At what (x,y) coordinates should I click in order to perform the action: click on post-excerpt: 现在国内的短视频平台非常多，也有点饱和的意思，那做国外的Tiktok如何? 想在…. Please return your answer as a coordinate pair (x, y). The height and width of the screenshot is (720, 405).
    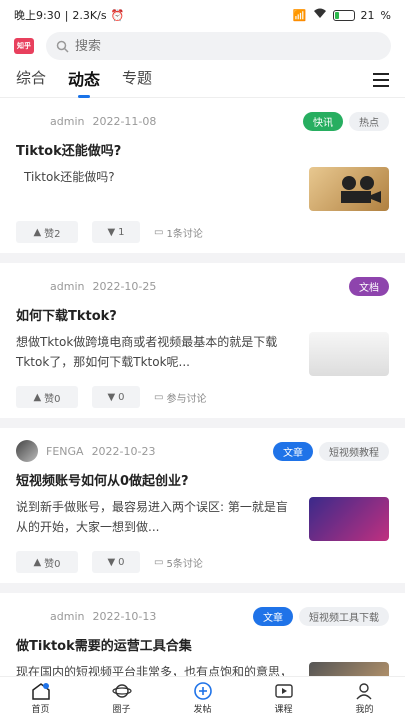
    Looking at the image, I should click on (154, 670).